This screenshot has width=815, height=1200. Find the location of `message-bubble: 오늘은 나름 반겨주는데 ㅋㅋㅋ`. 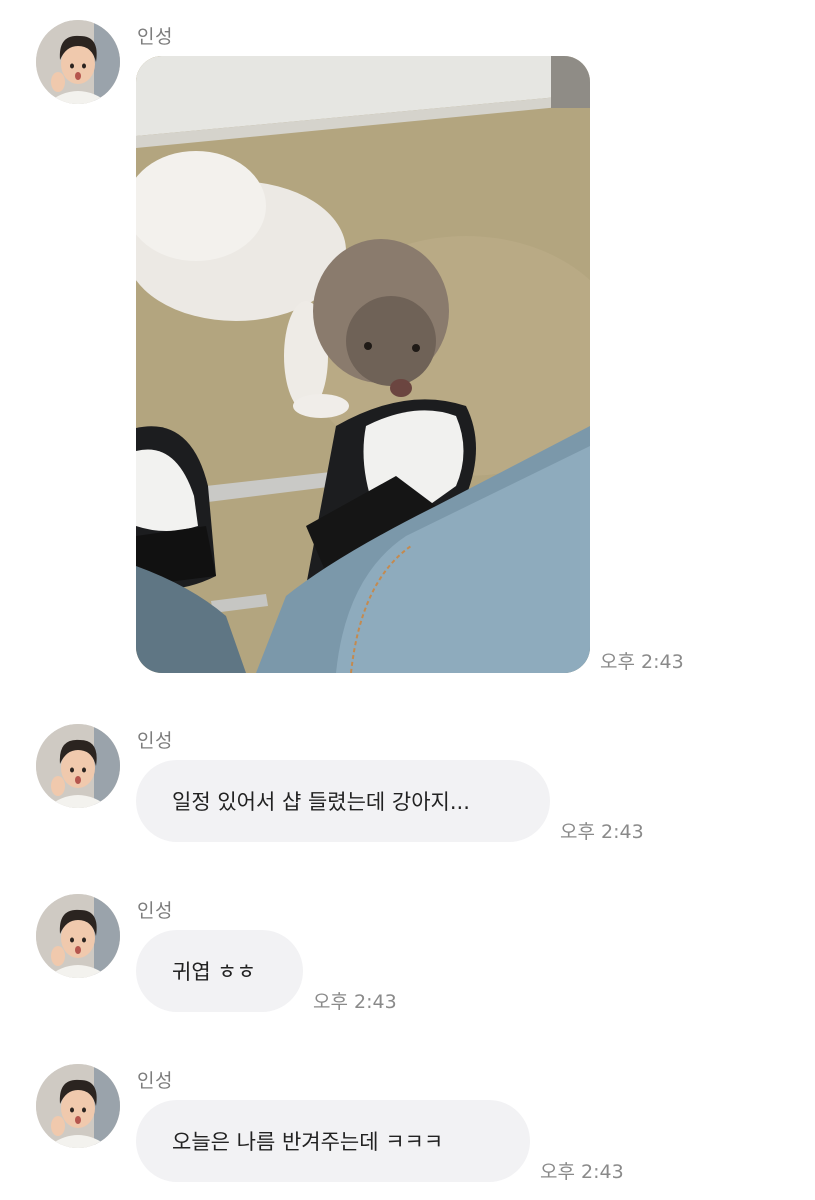

message-bubble: 오늘은 나름 반겨주는데 ㅋㅋㅋ is located at coordinates (333, 1141).